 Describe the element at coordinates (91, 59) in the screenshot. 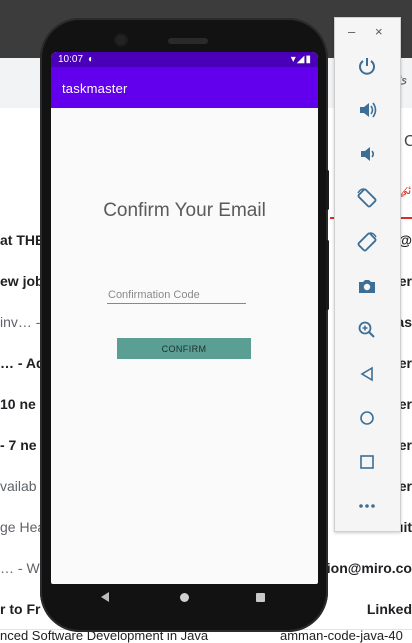

I see `notification-icon: ◐` at that location.